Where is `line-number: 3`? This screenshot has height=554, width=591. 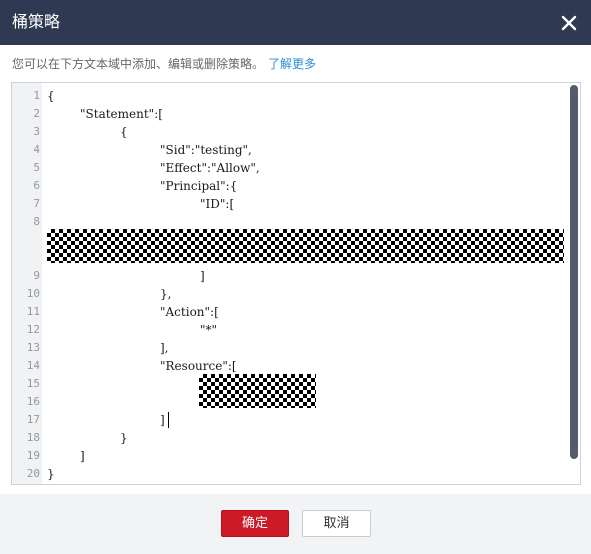 line-number: 3 is located at coordinates (36, 131).